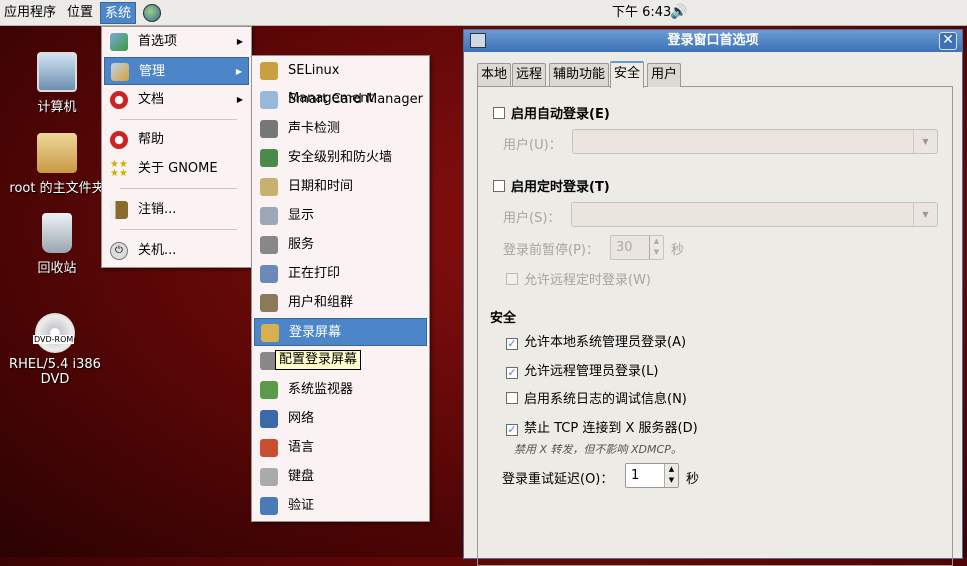 This screenshot has width=967, height=566. I want to click on desktop-icon-trash: 回收站, so click(57, 244).